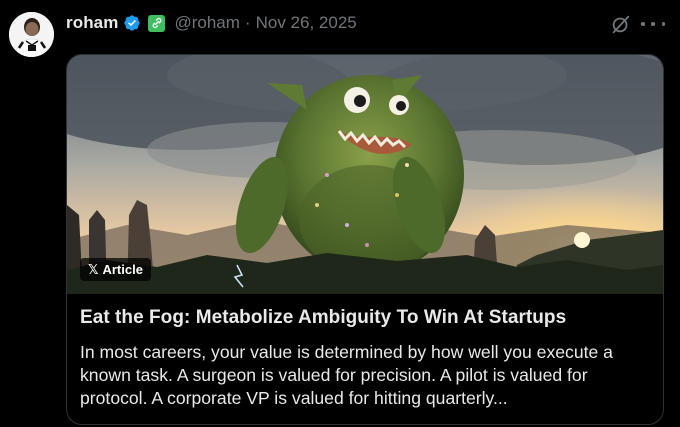 Image resolution: width=680 pixels, height=427 pixels. What do you see at coordinates (306, 23) in the screenshot?
I see `post-date: Nov 26, 2025` at bounding box center [306, 23].